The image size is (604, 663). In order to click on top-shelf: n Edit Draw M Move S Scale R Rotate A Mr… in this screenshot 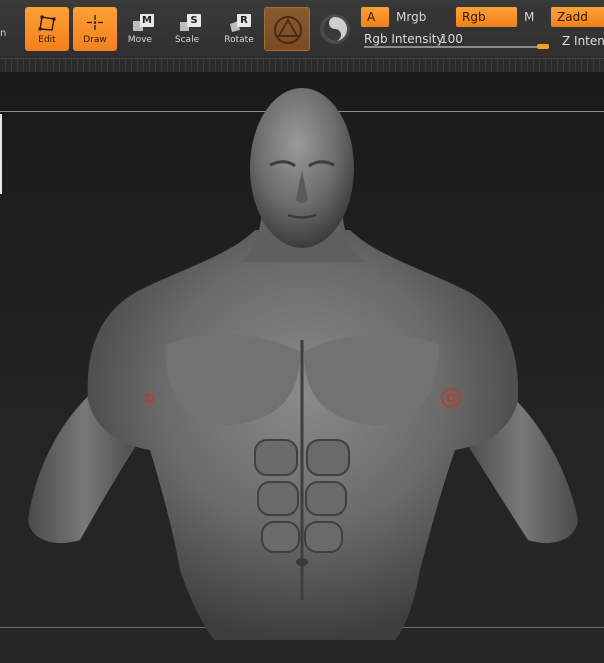, I will do `click(302, 29)`.